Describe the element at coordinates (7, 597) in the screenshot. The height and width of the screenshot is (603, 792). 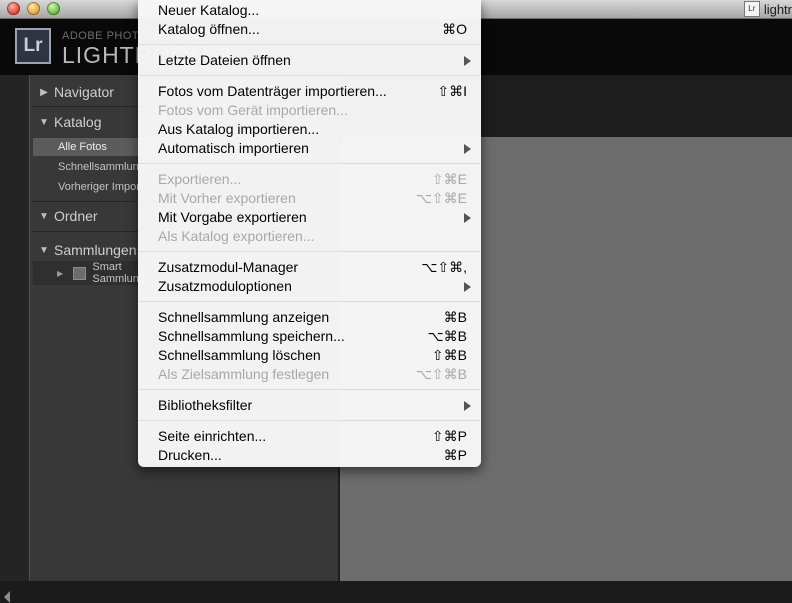
I see `collapse-left-panel-icon` at that location.